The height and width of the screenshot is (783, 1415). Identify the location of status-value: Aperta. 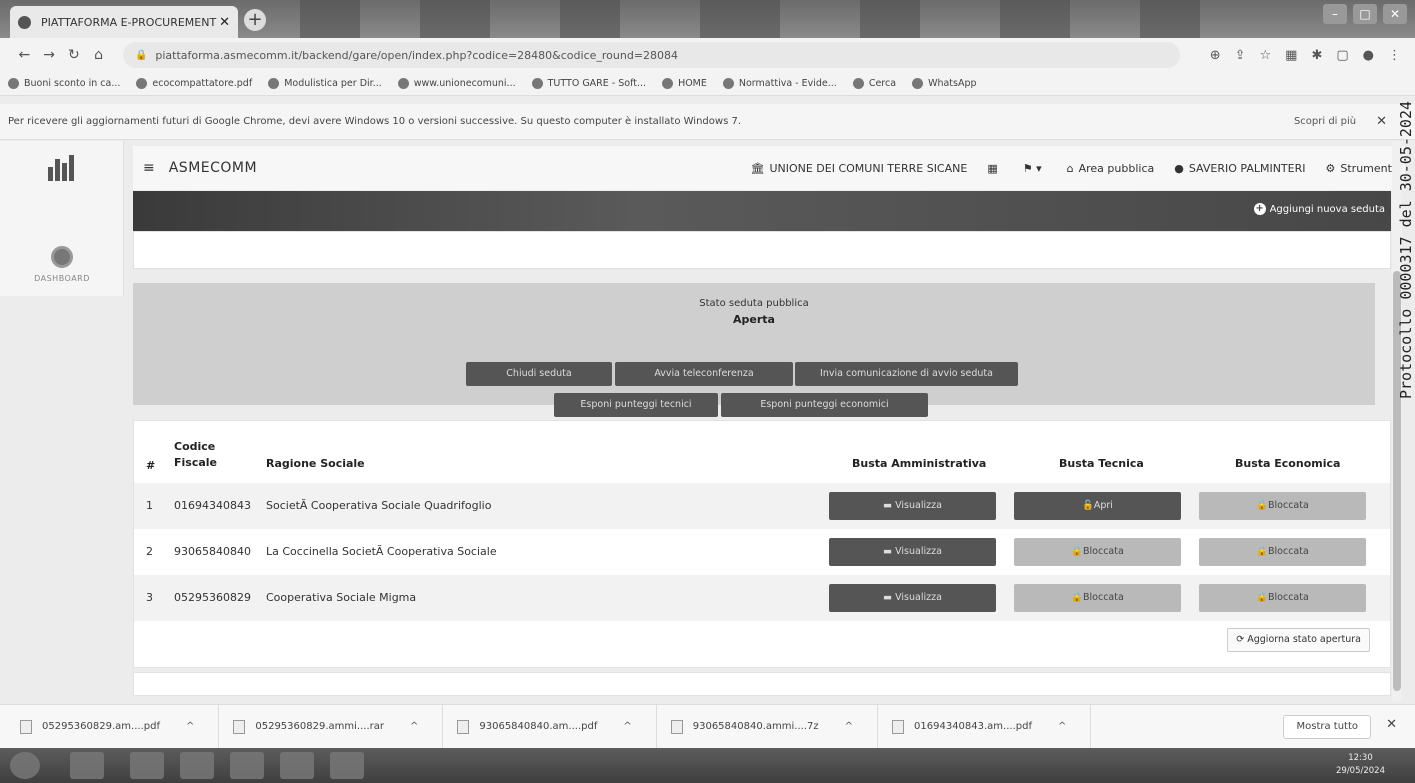
(754, 319).